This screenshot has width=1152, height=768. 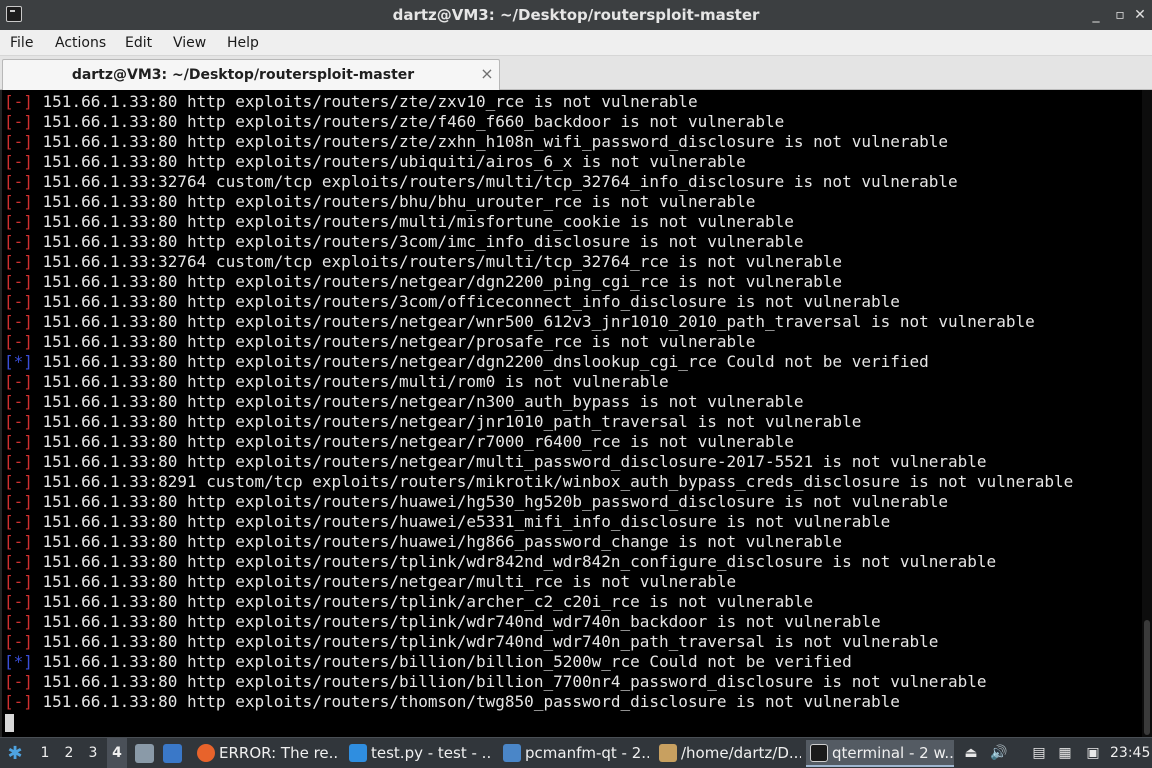 I want to click on minimize-button: _, so click(x=1096, y=15).